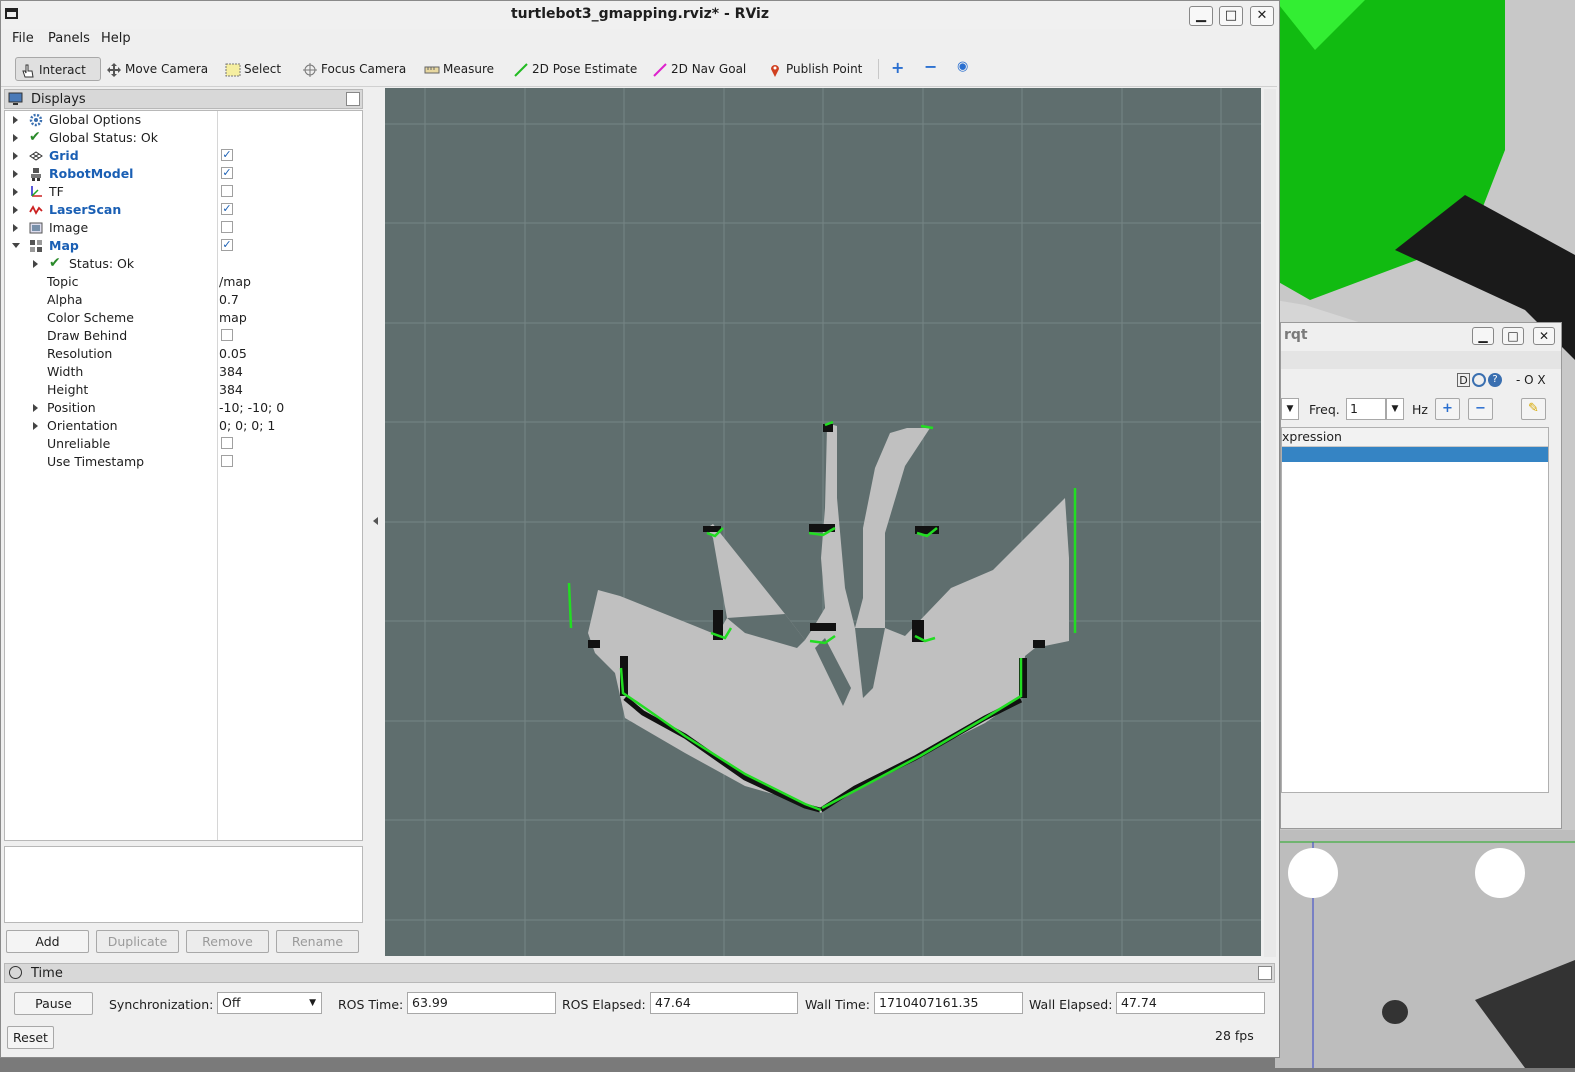  What do you see at coordinates (1265, 973) in the screenshot?
I see `time-float-button` at bounding box center [1265, 973].